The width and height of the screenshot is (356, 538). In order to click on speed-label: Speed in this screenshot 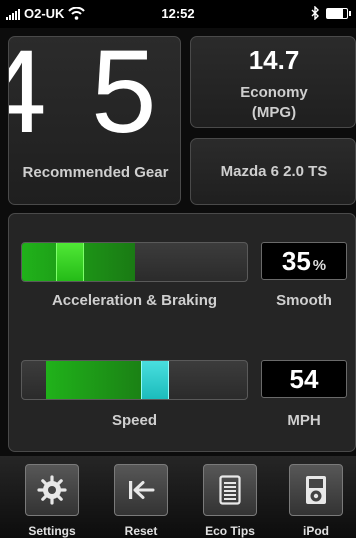, I will do `click(134, 420)`.